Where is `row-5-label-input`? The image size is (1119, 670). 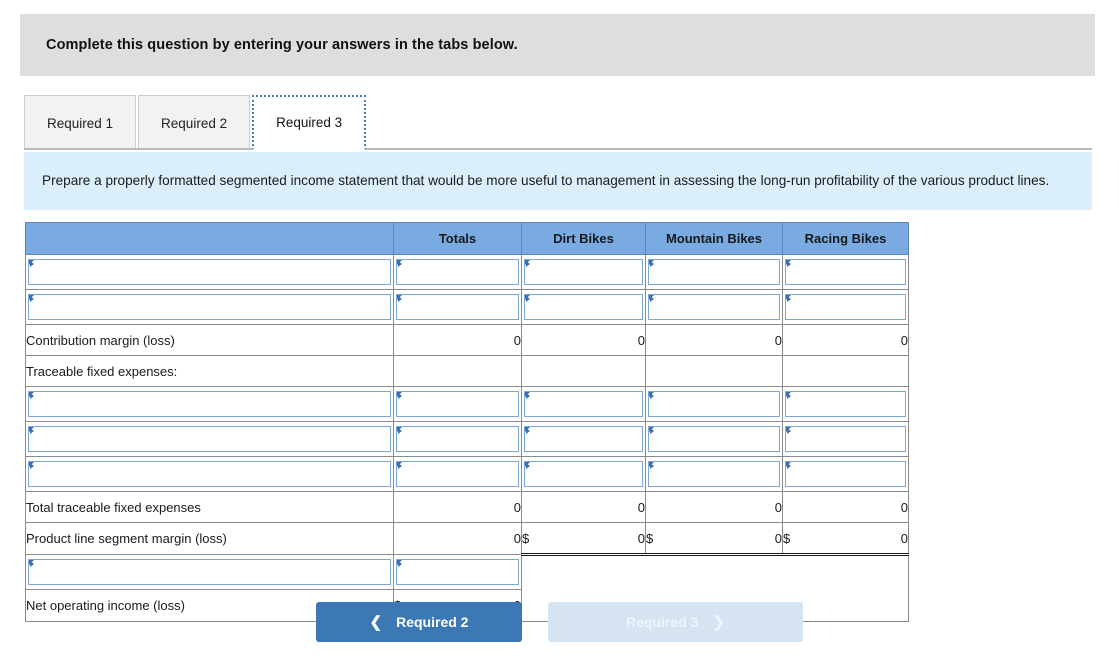
row-5-label-input is located at coordinates (209, 439).